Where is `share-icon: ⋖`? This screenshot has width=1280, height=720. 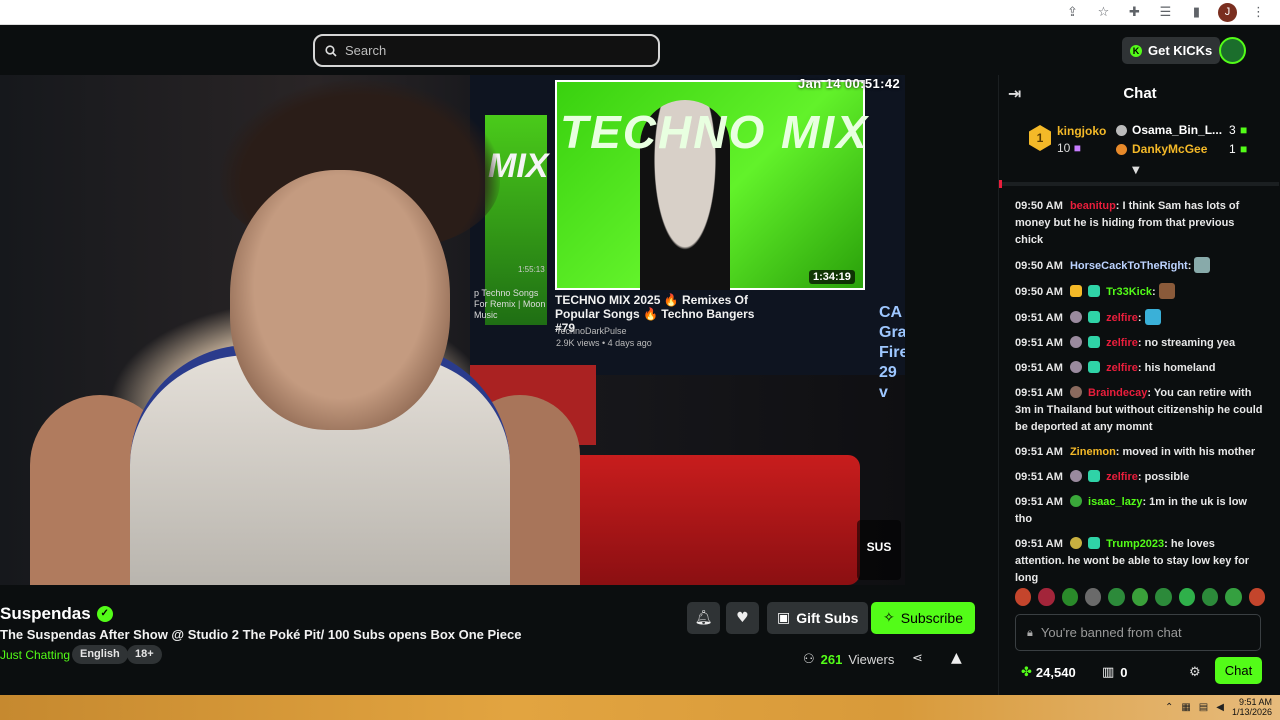 share-icon: ⋖ is located at coordinates (917, 658).